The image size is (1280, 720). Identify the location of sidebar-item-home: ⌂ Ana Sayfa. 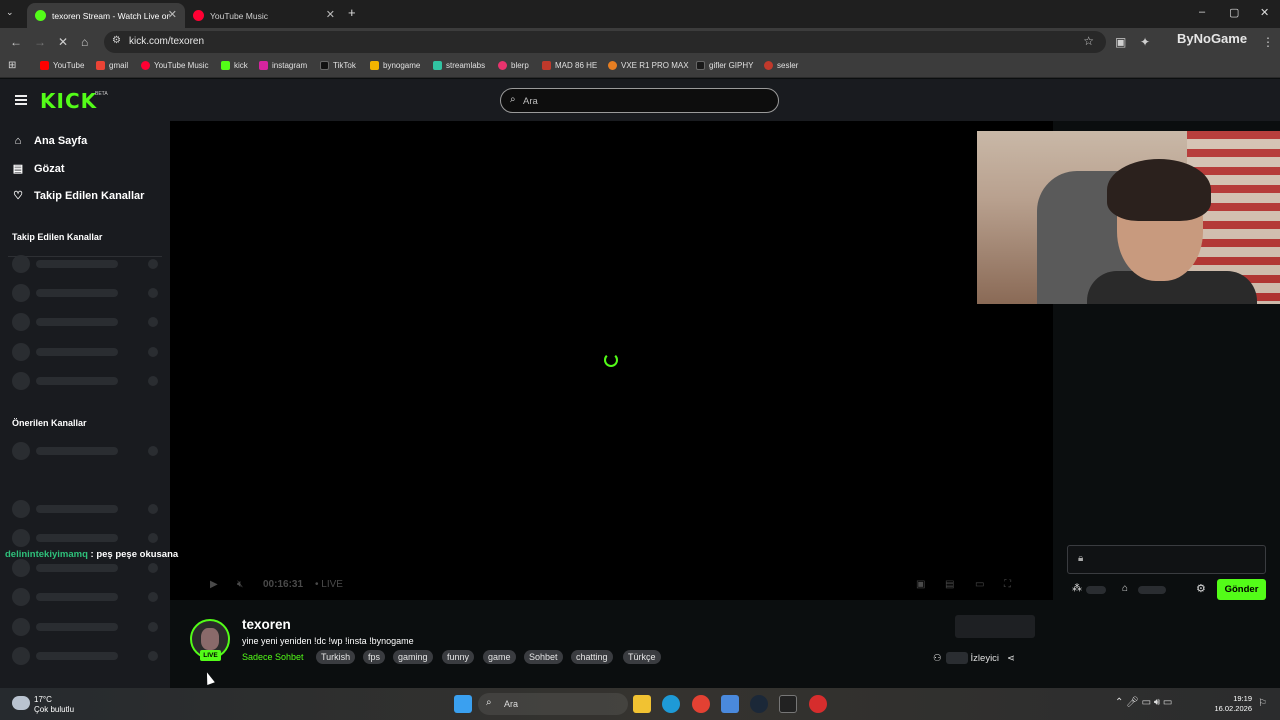
(50, 141).